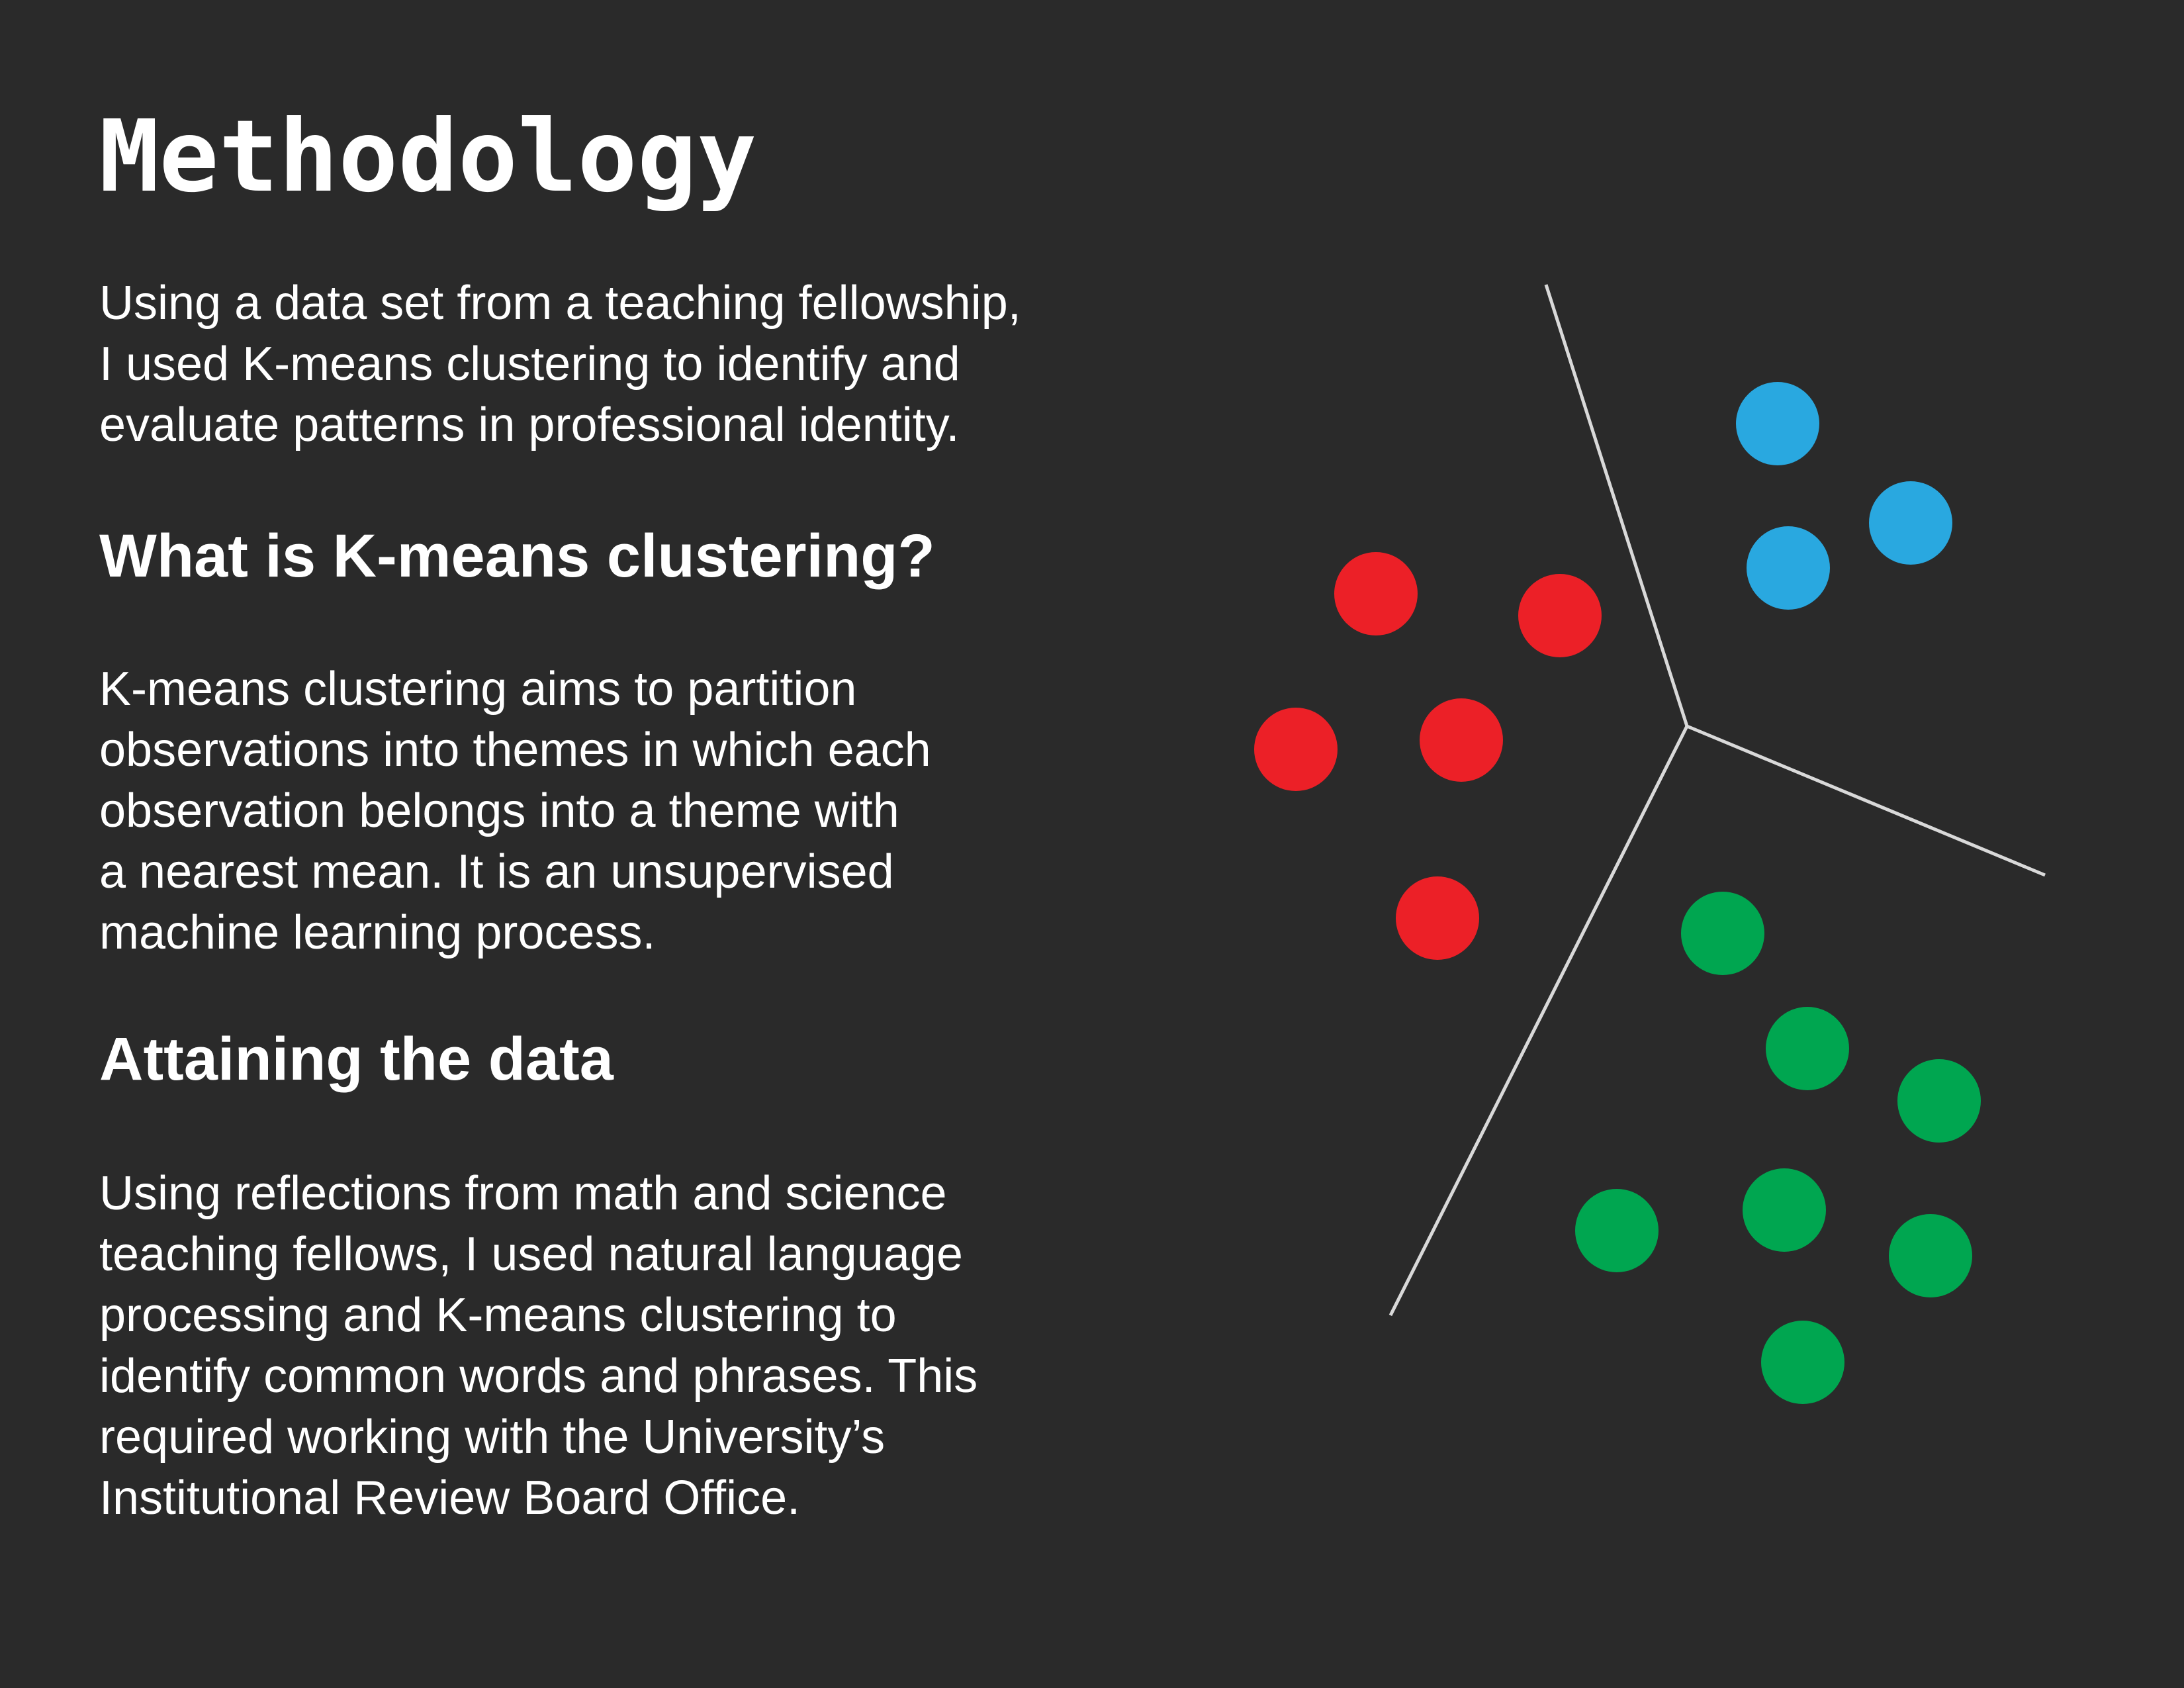  What do you see at coordinates (1844, 496) in the screenshot?
I see `blue-cluster` at bounding box center [1844, 496].